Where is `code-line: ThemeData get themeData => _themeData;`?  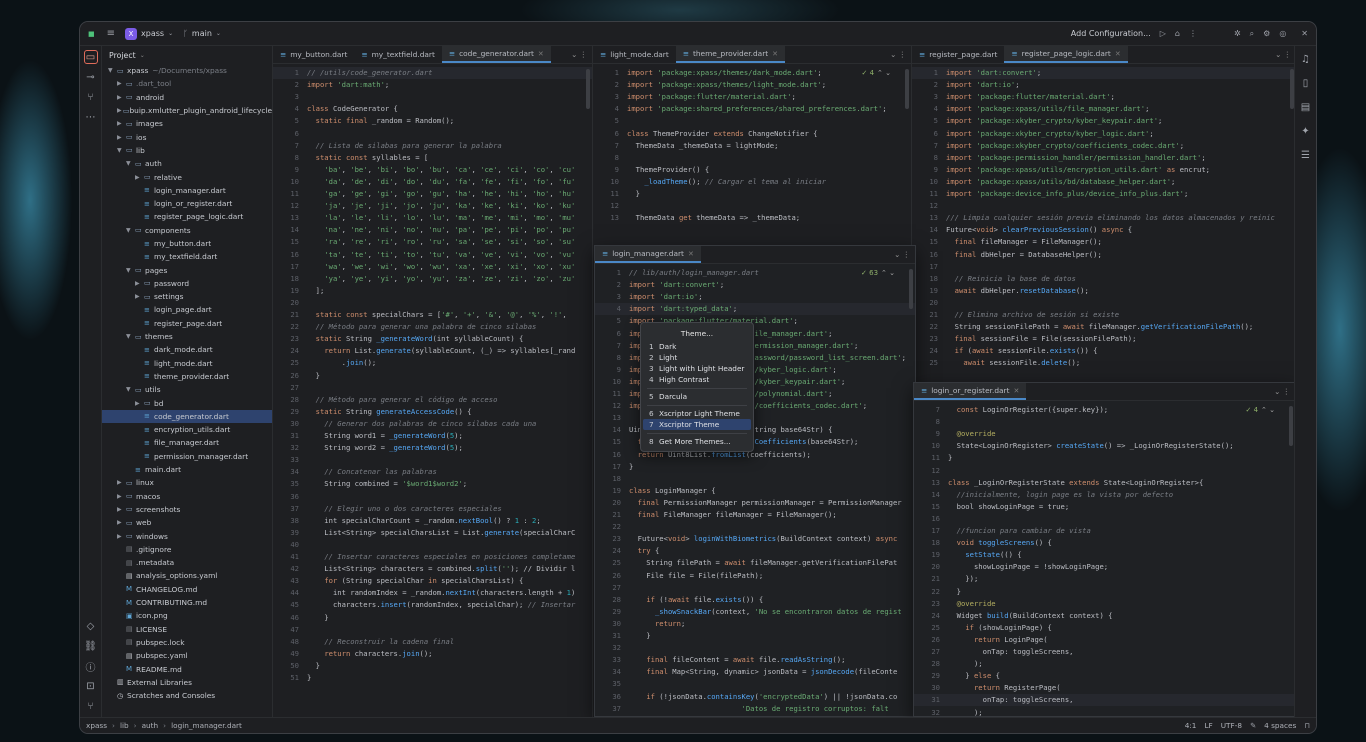 code-line: ThemeData get themeData => _themeData; is located at coordinates (713, 218).